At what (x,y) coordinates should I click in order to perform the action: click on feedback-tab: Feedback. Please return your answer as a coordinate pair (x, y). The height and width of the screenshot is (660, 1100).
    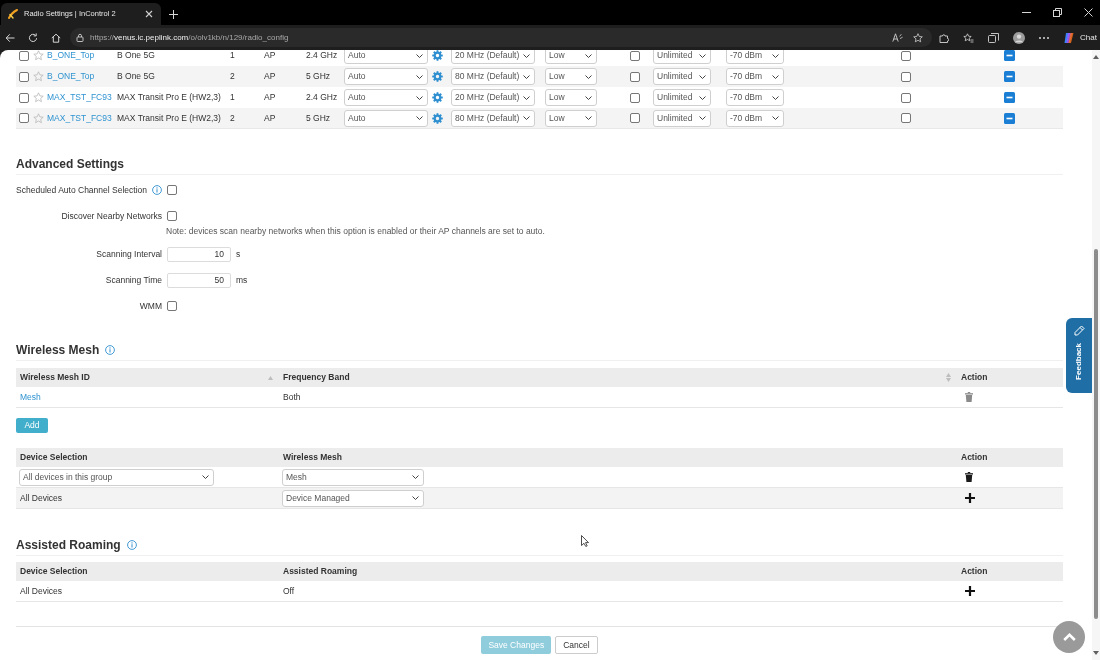
    Looking at the image, I should click on (1079, 355).